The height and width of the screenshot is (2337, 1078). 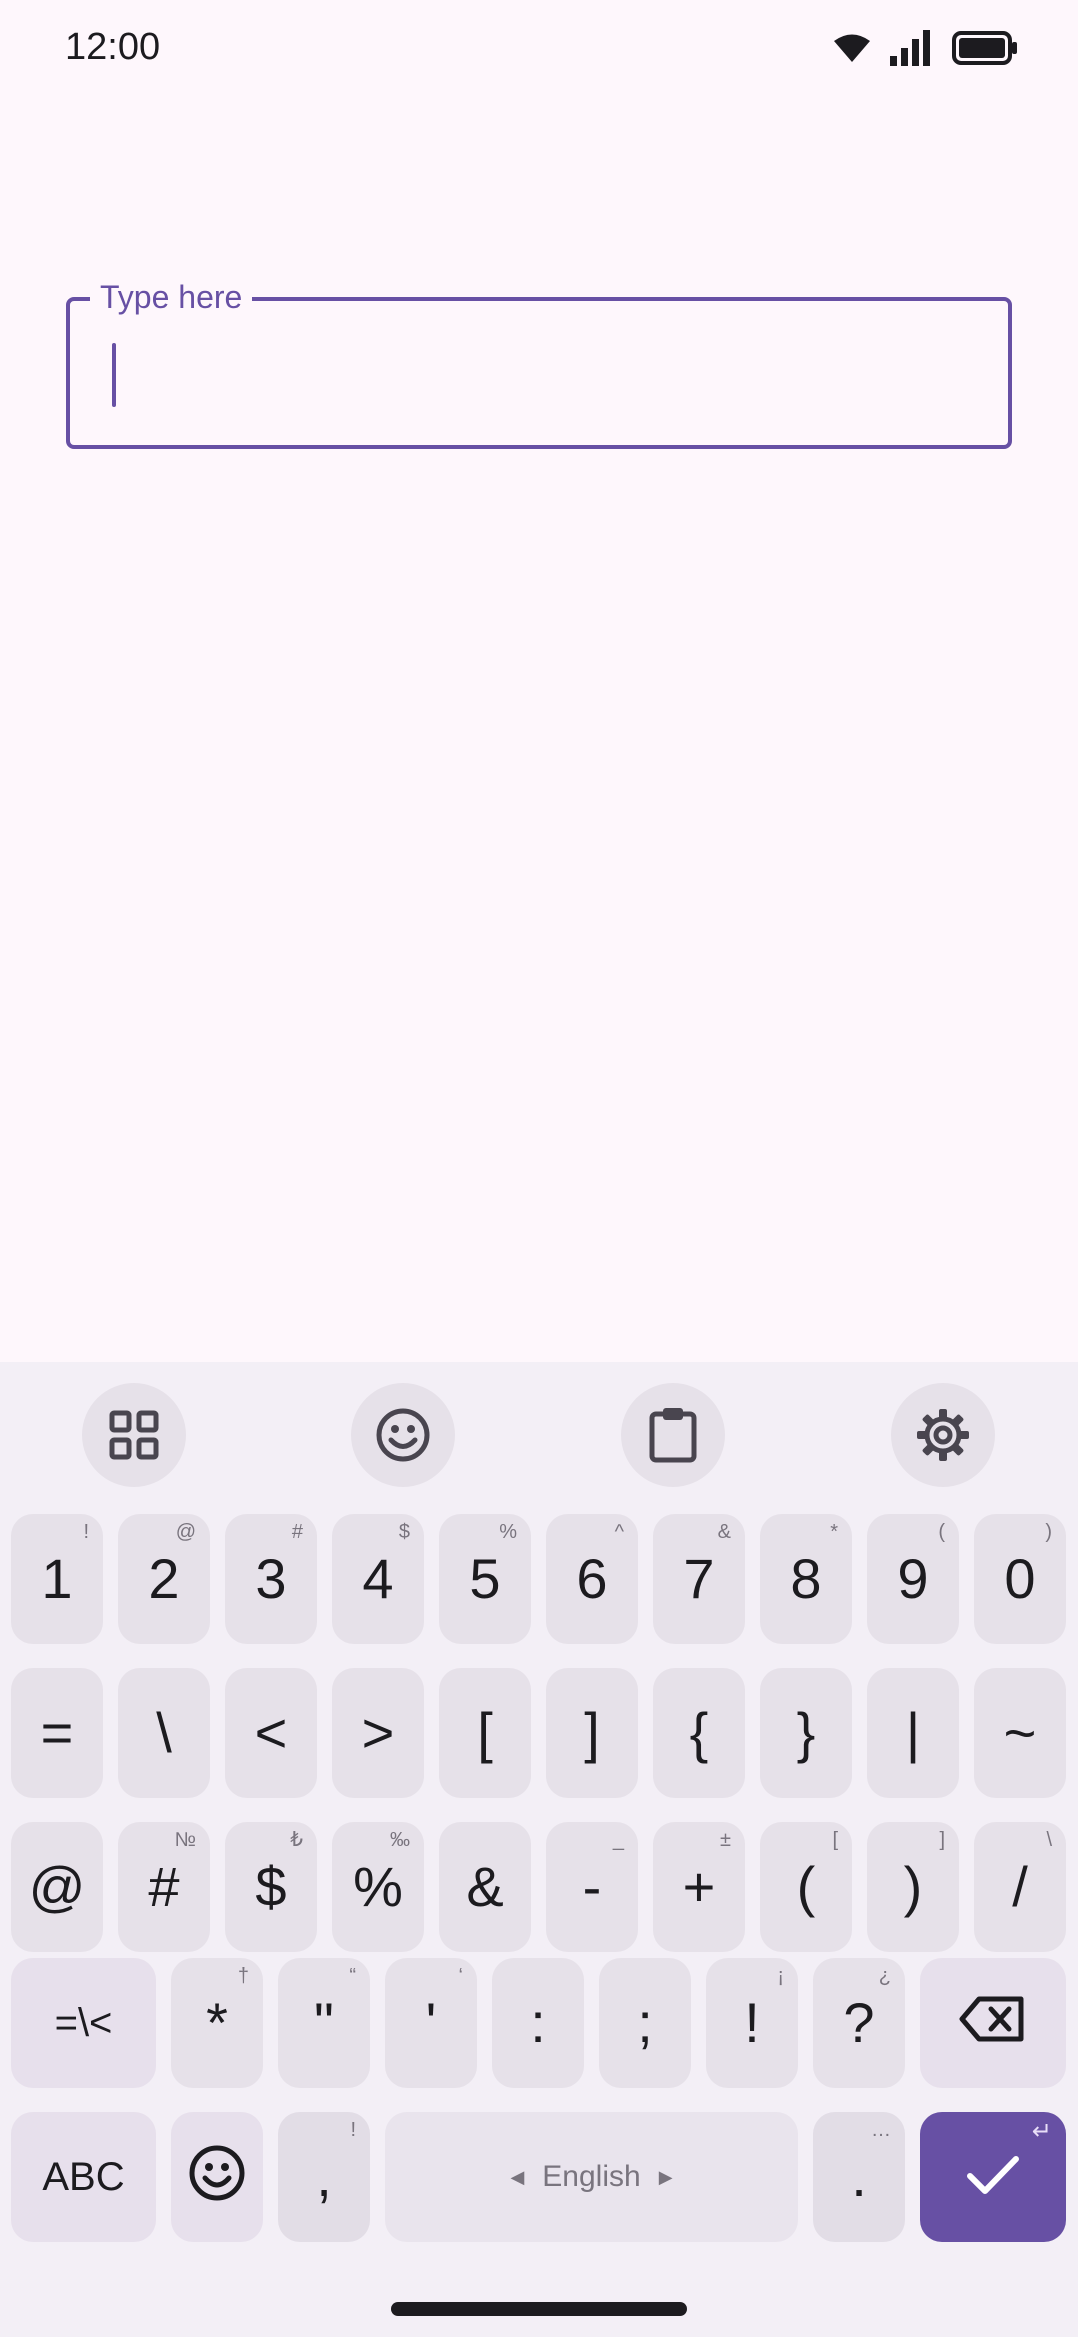 What do you see at coordinates (592, 1579) in the screenshot?
I see `key-6: 6 ^` at bounding box center [592, 1579].